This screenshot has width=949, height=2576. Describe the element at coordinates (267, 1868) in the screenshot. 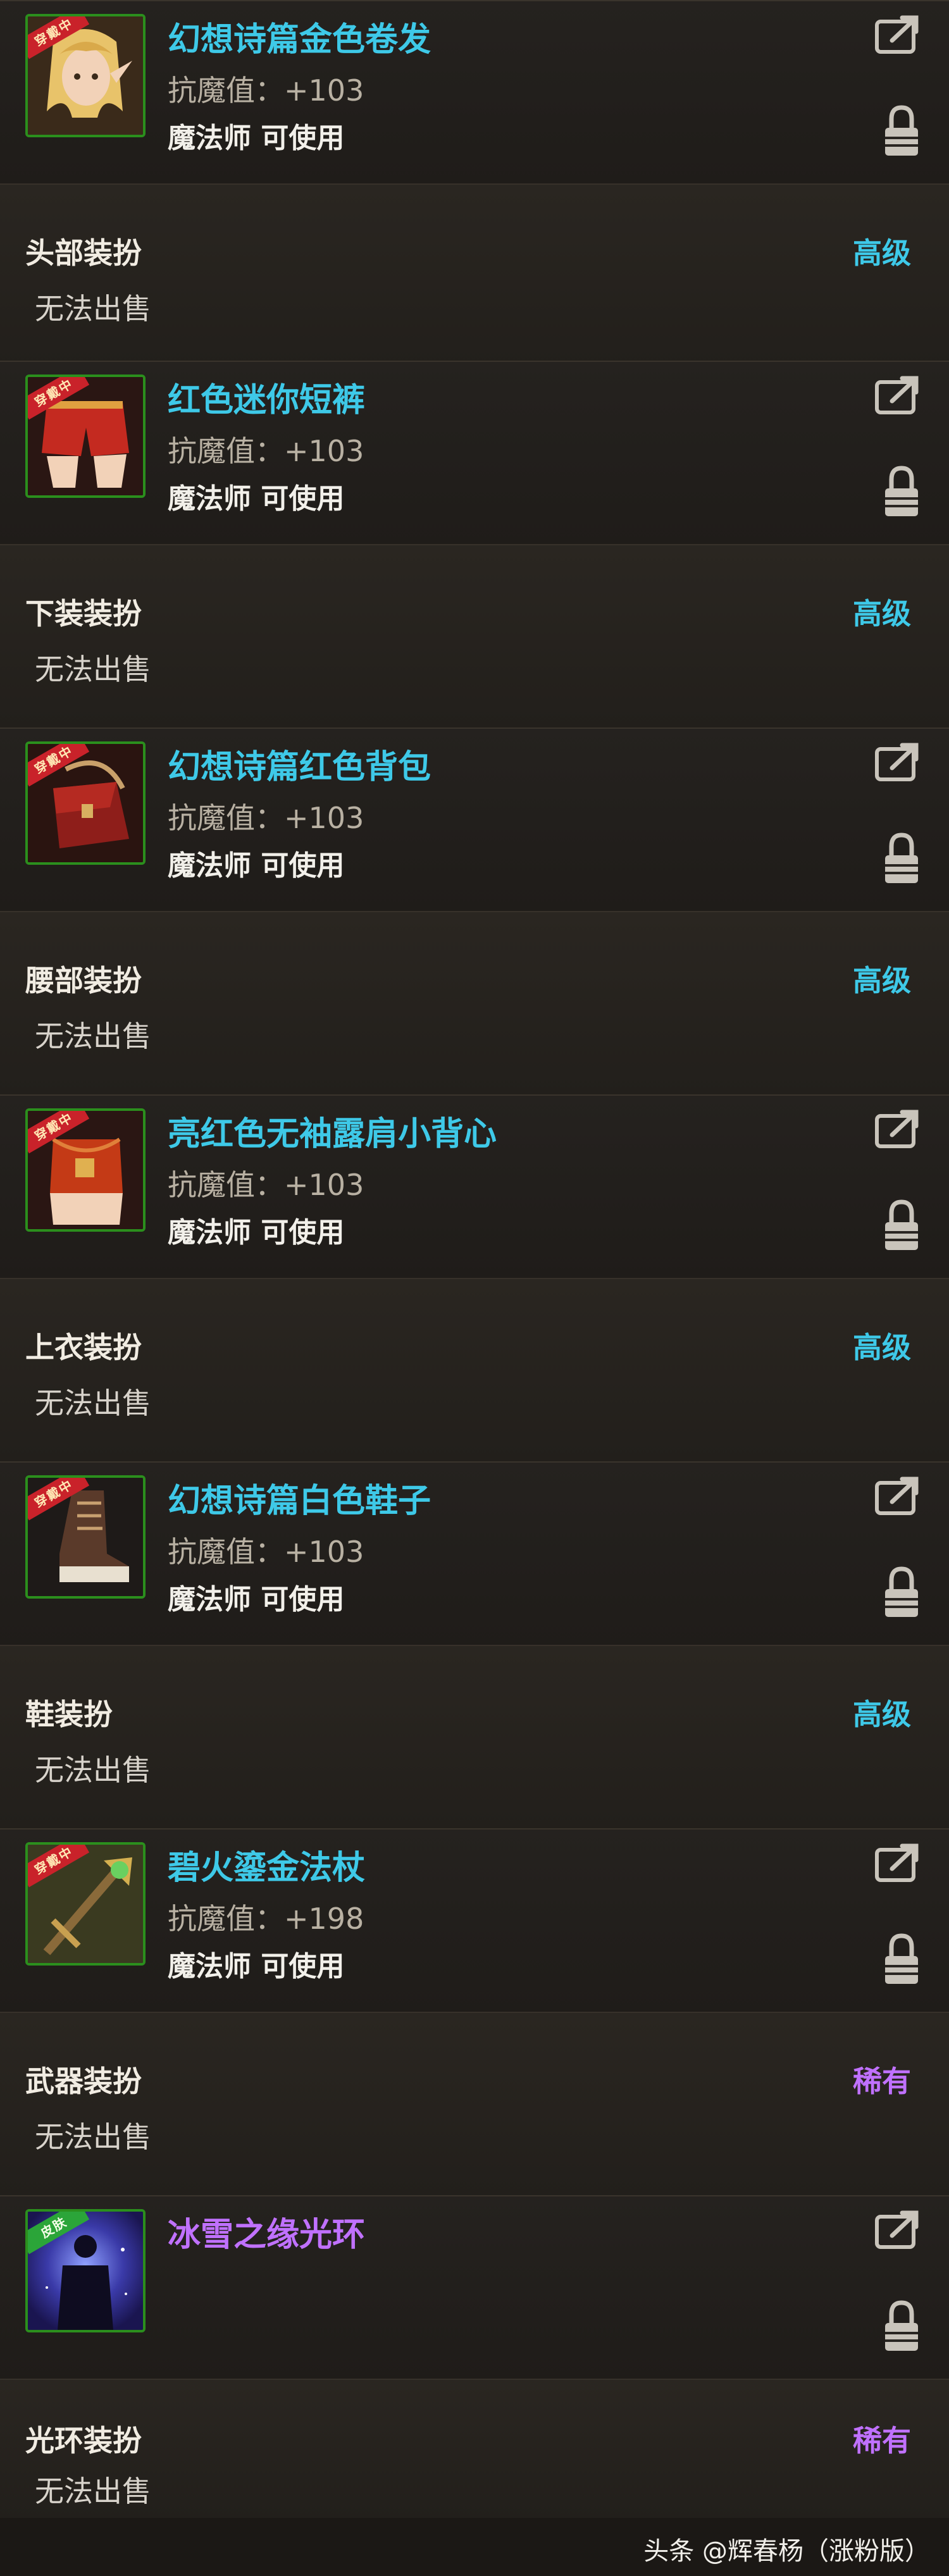

I see `item-name: 碧火鎏金法杖` at that location.